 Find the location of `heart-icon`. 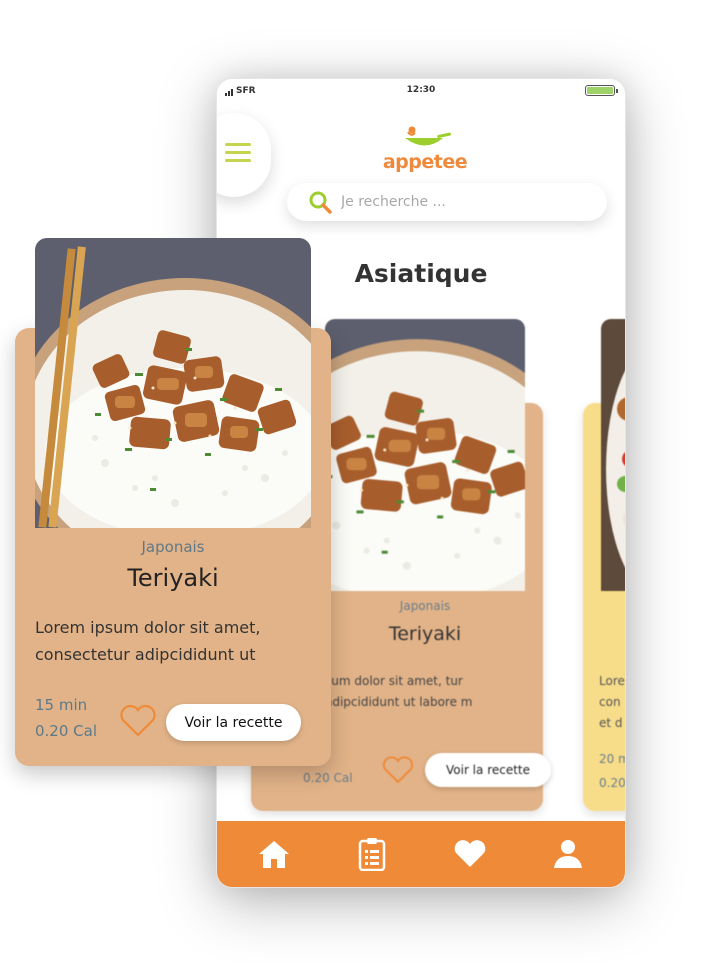

heart-icon is located at coordinates (470, 853).